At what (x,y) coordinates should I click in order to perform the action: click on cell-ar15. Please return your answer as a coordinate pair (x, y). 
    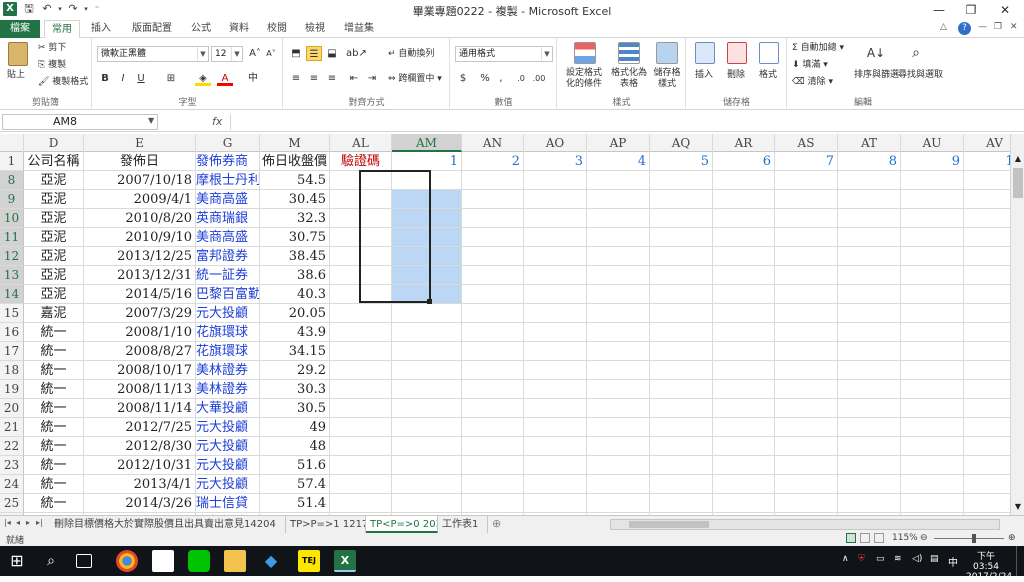
    Looking at the image, I should click on (744, 313).